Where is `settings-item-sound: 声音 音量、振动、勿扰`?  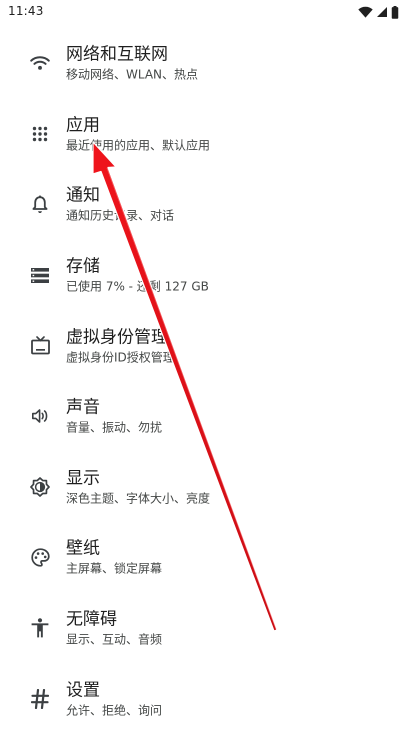 settings-item-sound: 声音 音量、振动、勿扰 is located at coordinates (204, 416).